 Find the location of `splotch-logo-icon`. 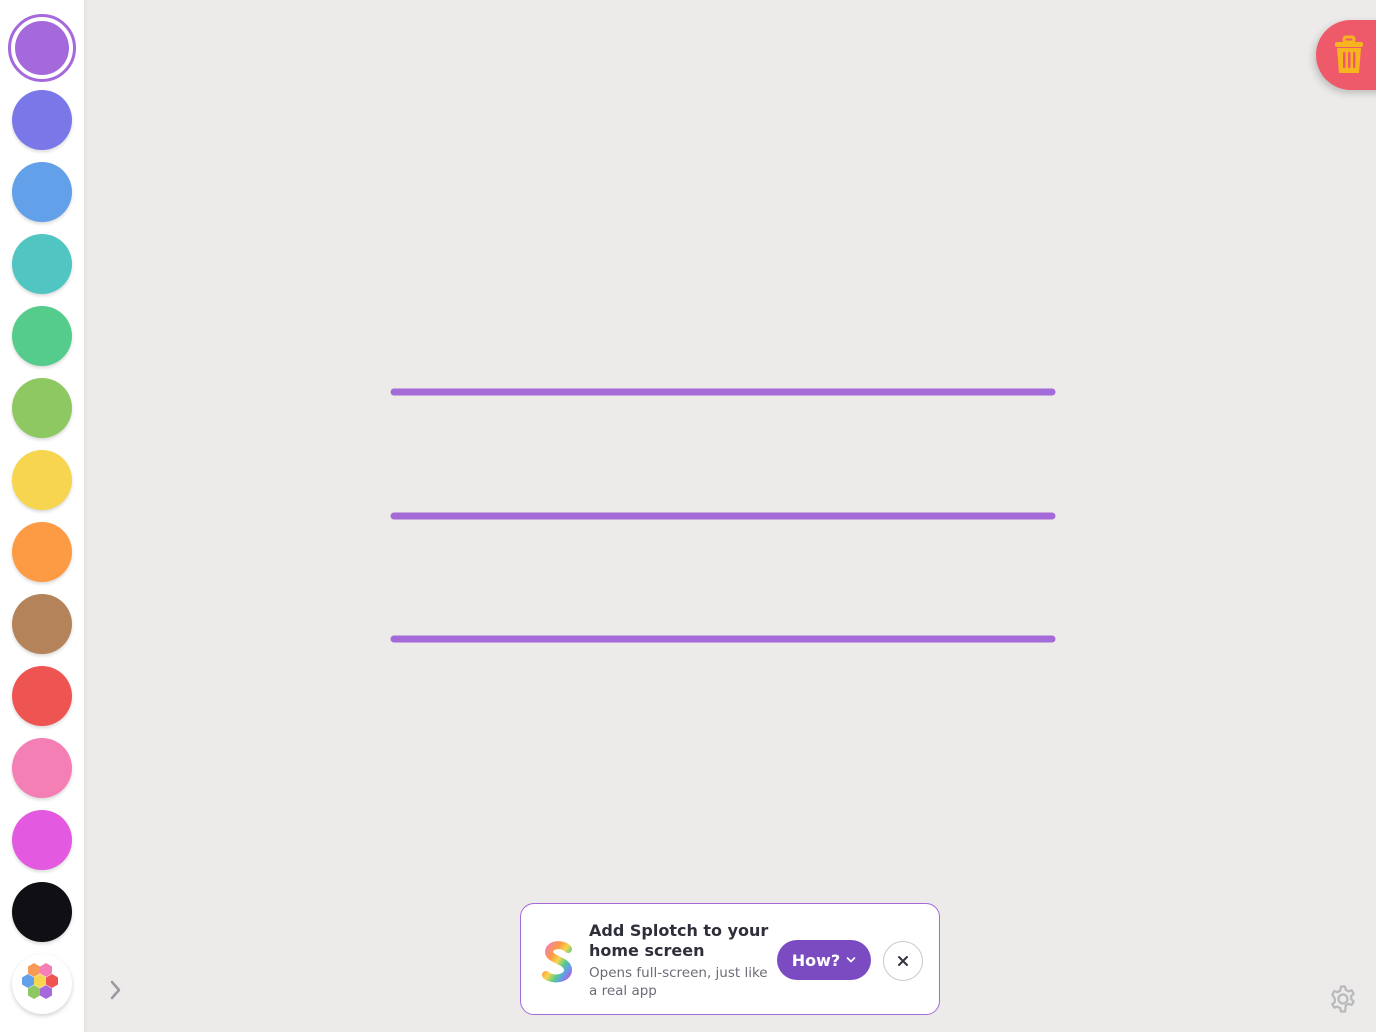

splotch-logo-icon is located at coordinates (557, 962).